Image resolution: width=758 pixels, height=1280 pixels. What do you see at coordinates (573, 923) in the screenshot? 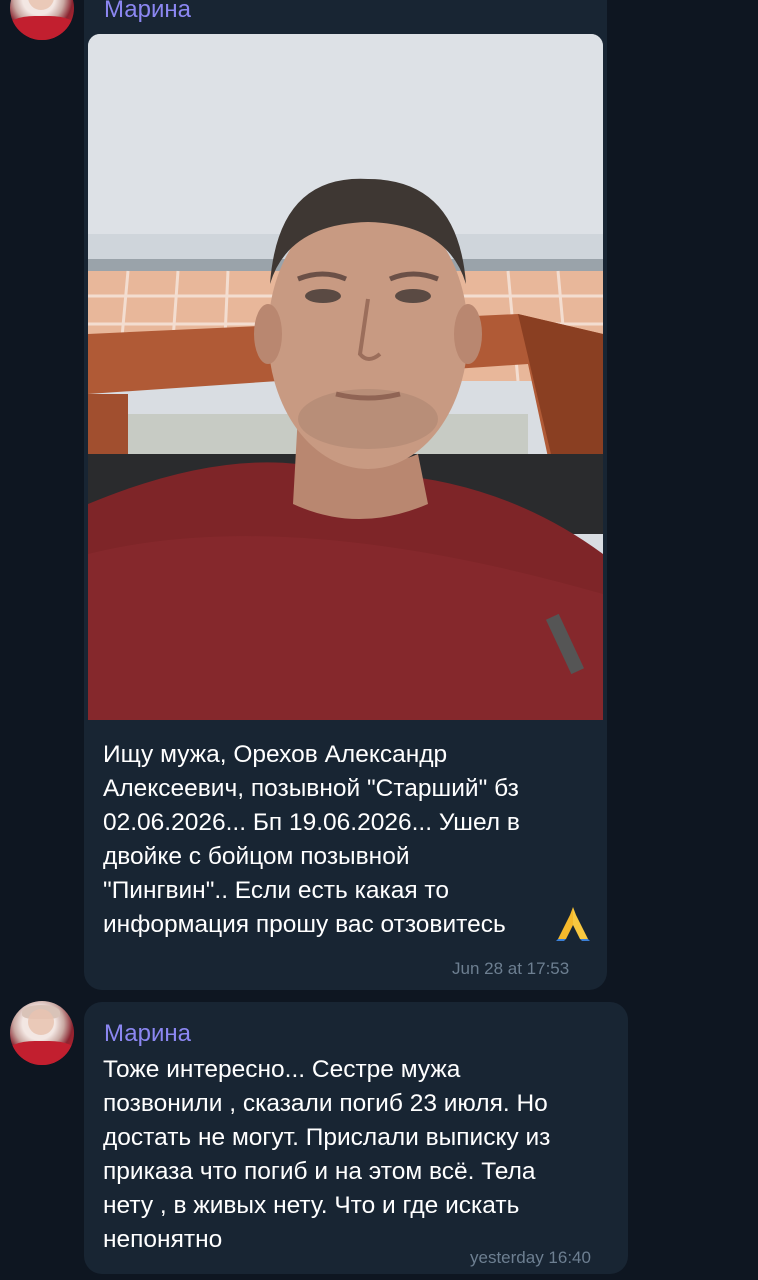
I see `folded-hands-emoji-icon` at bounding box center [573, 923].